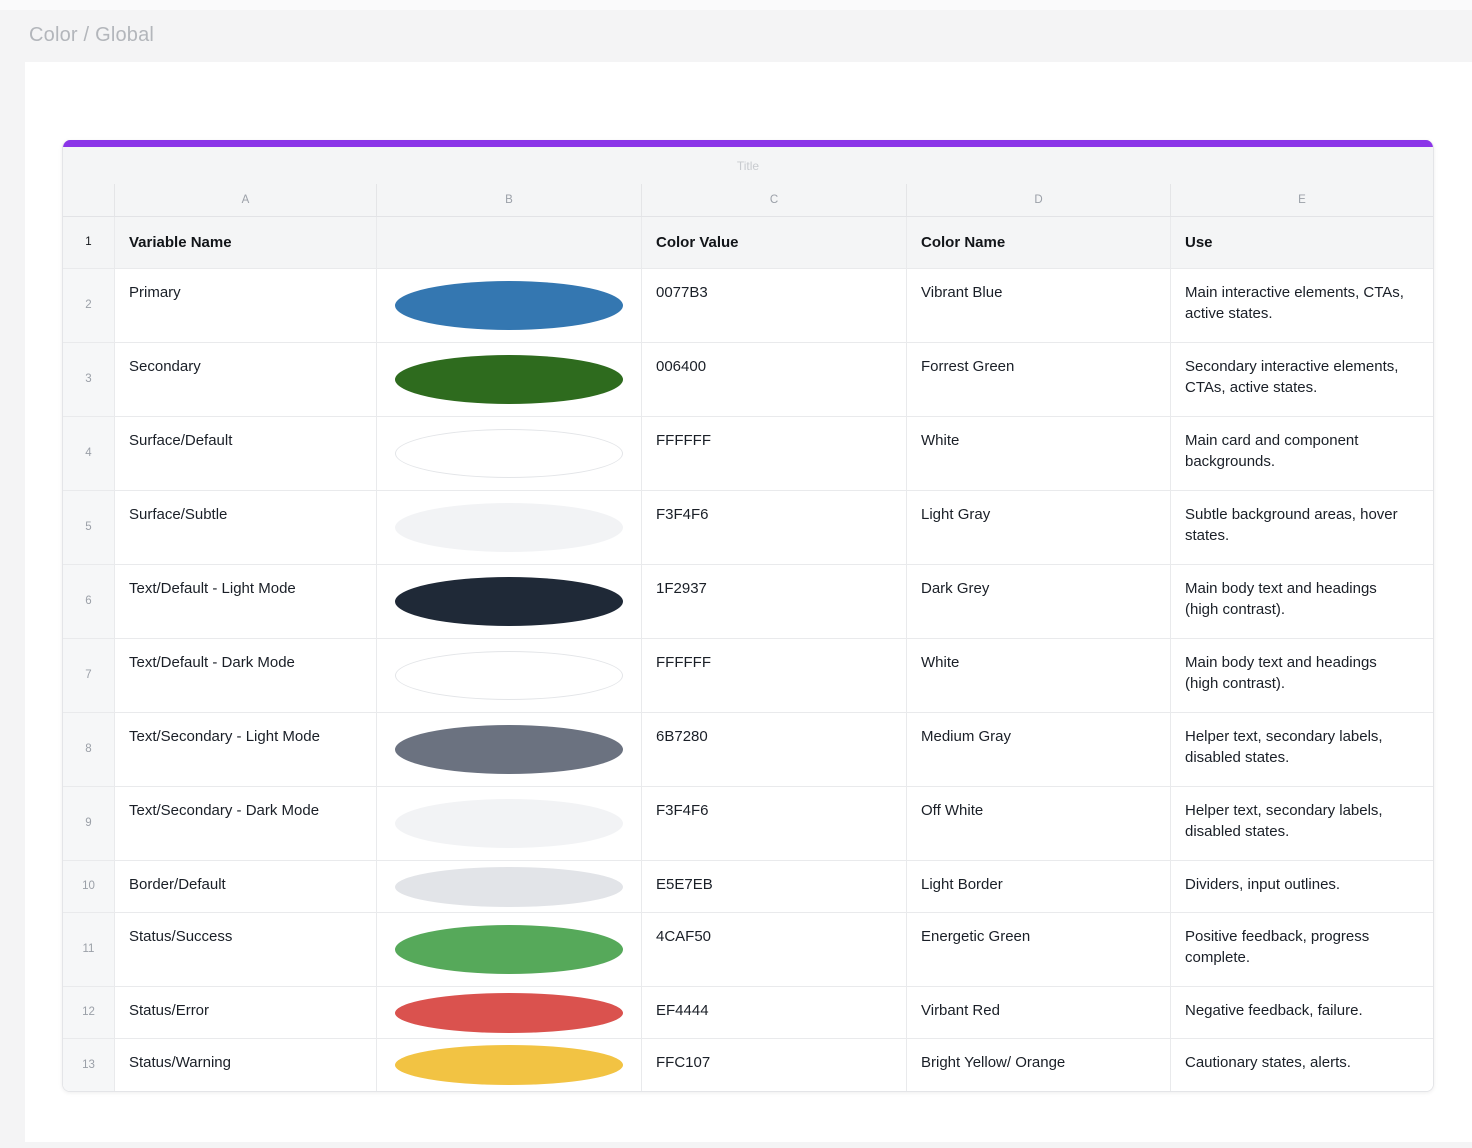 Image resolution: width=1472 pixels, height=1148 pixels. Describe the element at coordinates (773, 305) in the screenshot. I see `cell-color-value: 0077B3` at that location.